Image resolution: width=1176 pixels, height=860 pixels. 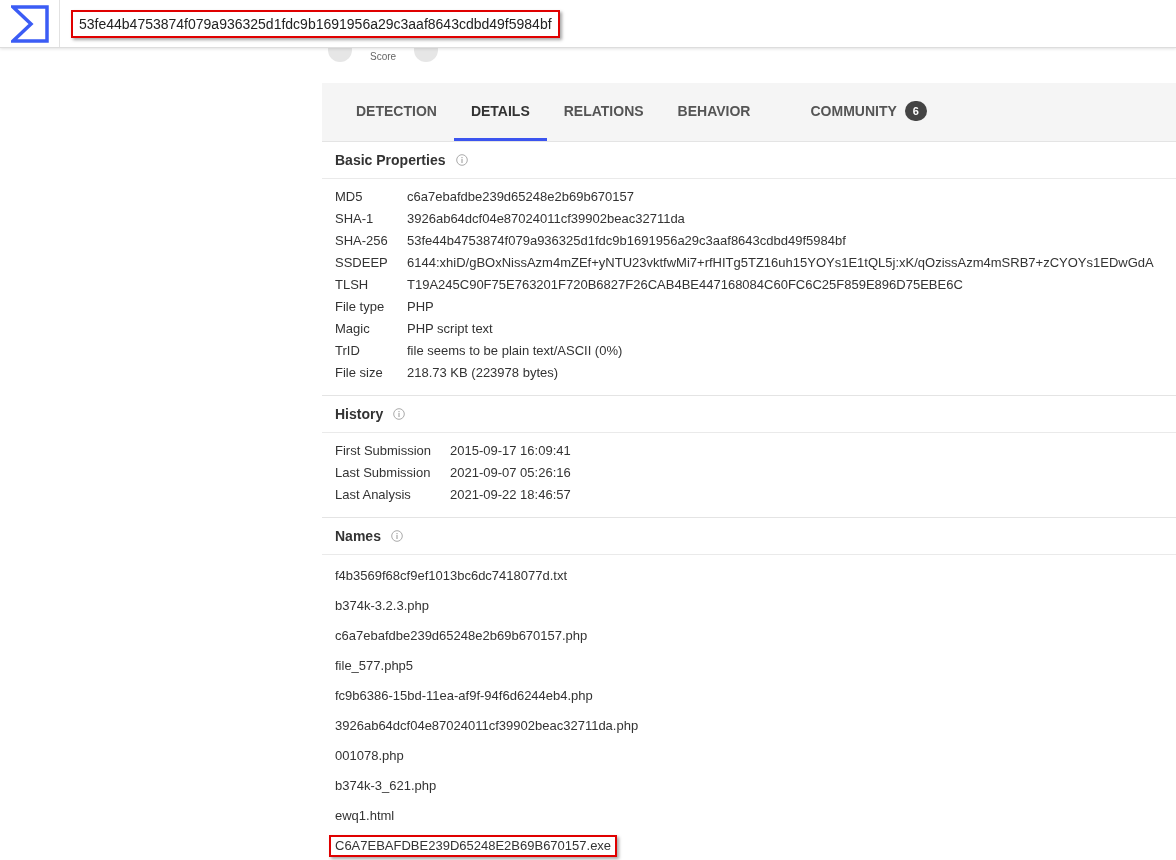 What do you see at coordinates (358, 536) in the screenshot?
I see `section-title: Names` at bounding box center [358, 536].